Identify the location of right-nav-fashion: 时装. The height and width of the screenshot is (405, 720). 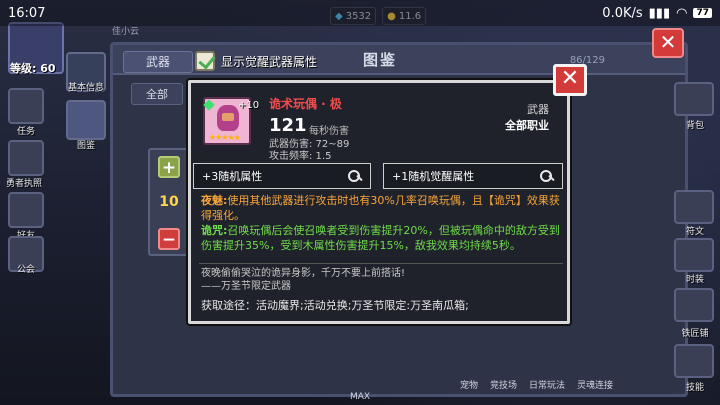
(695, 278).